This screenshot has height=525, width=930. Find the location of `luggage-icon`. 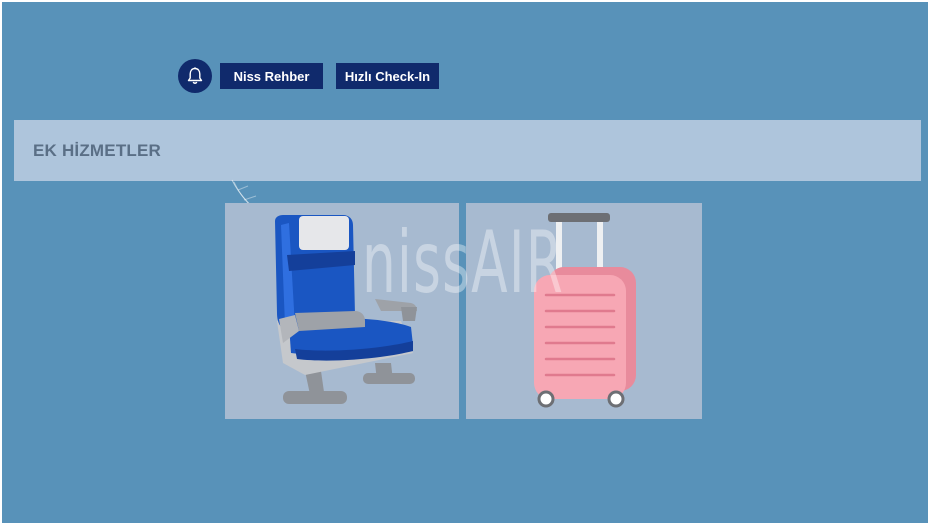

luggage-icon is located at coordinates (585, 310).